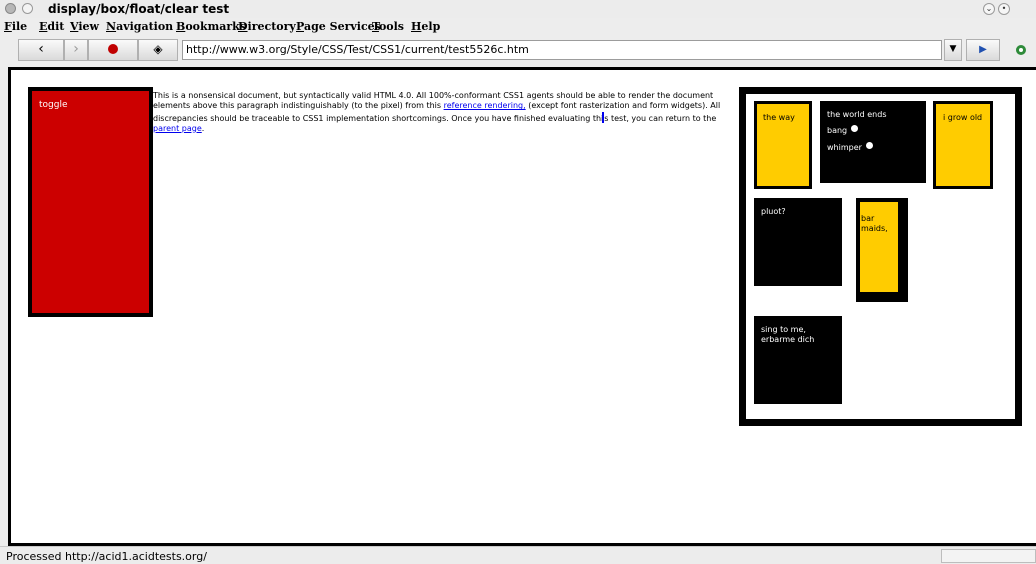 This screenshot has width=1036, height=564. What do you see at coordinates (879, 247) in the screenshot?
I see `block-bar-maids: bar maids,` at bounding box center [879, 247].